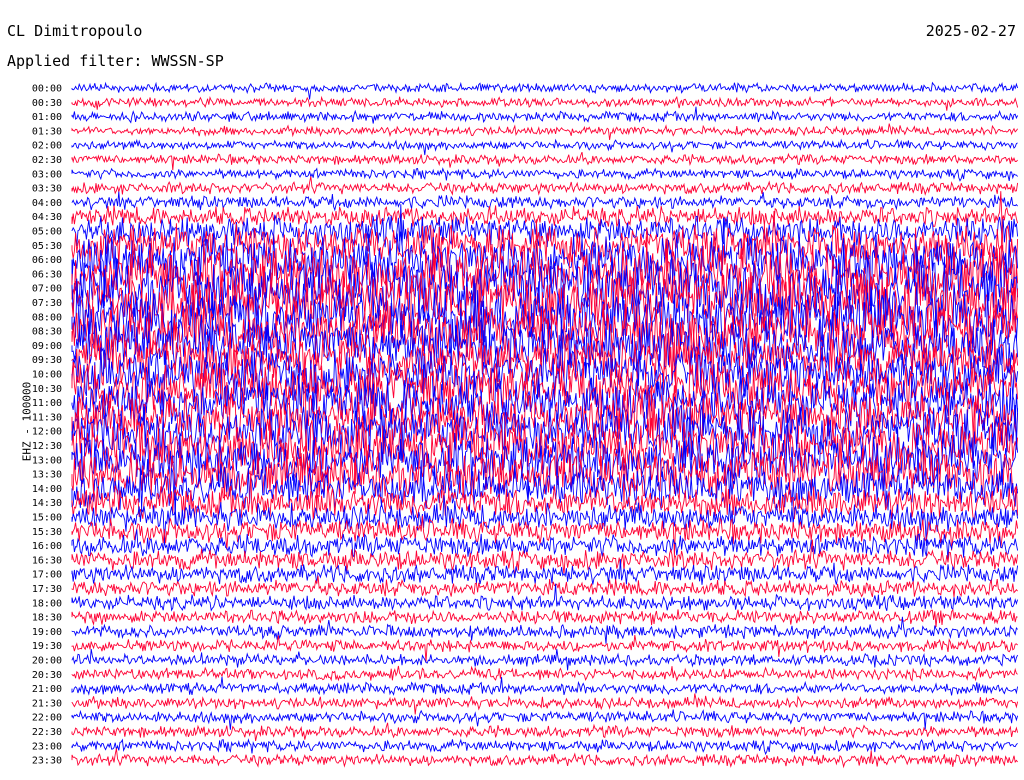 The width and height of the screenshot is (1024, 780). Describe the element at coordinates (47, 89) in the screenshot. I see `row-time-label: 00:00` at that location.